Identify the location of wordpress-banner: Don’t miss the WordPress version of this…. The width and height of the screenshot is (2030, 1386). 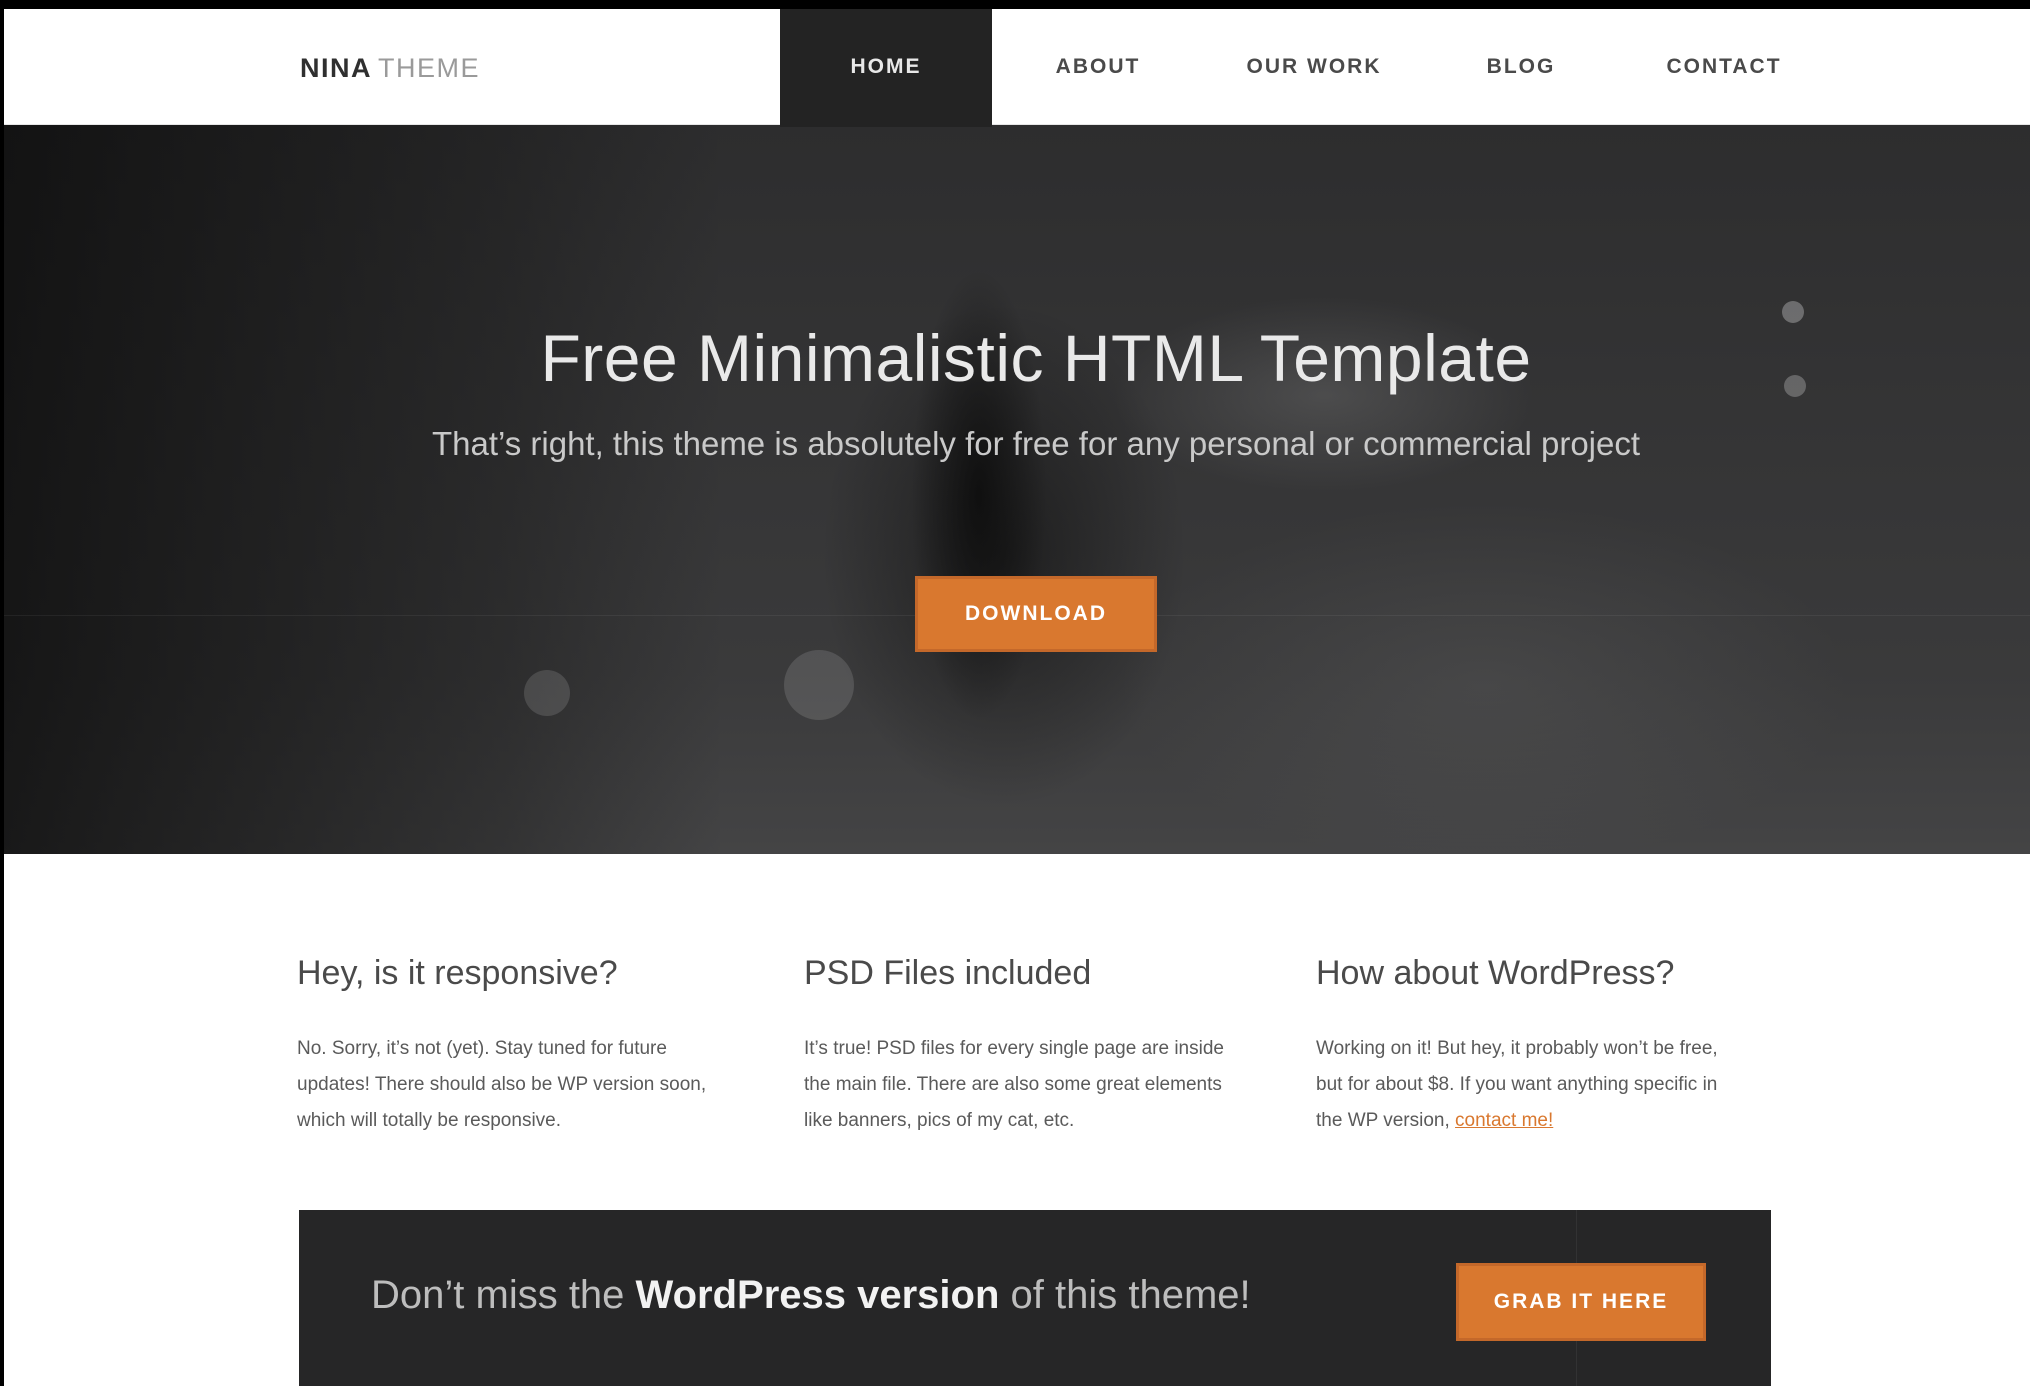
(1035, 1298).